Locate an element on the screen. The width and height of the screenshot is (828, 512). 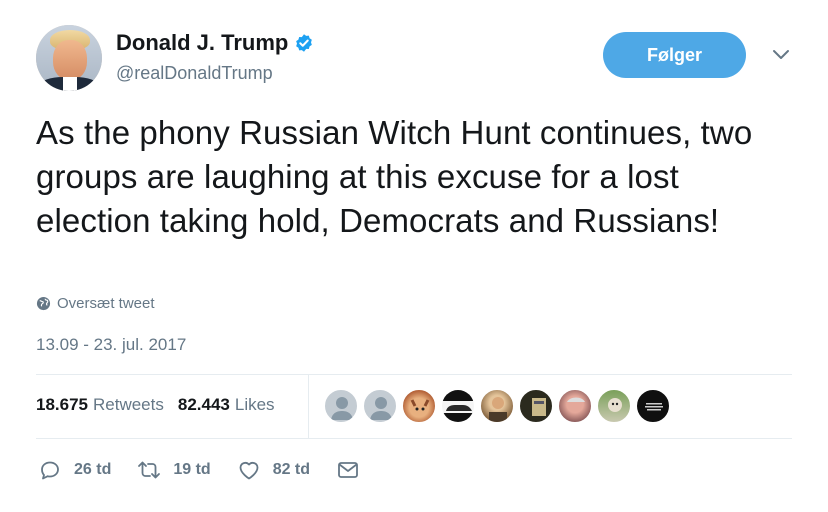
car-photo-icon is located at coordinates (458, 406).